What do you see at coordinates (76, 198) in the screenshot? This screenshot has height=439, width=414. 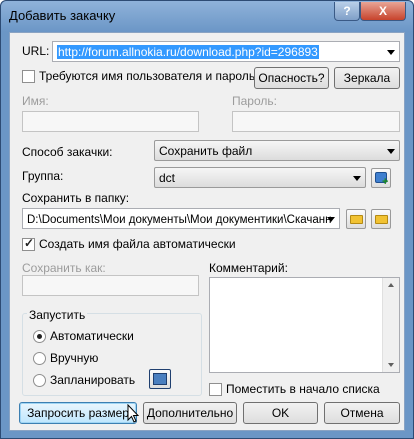 I see `save-folder-label: Сохранить в папку:` at bounding box center [76, 198].